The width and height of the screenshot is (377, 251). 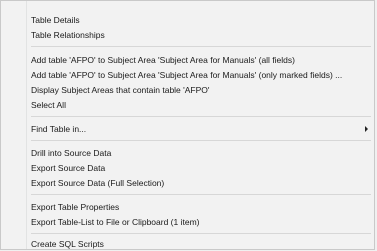 What do you see at coordinates (200, 20) in the screenshot?
I see `menu-item-table-details: Table Details` at bounding box center [200, 20].